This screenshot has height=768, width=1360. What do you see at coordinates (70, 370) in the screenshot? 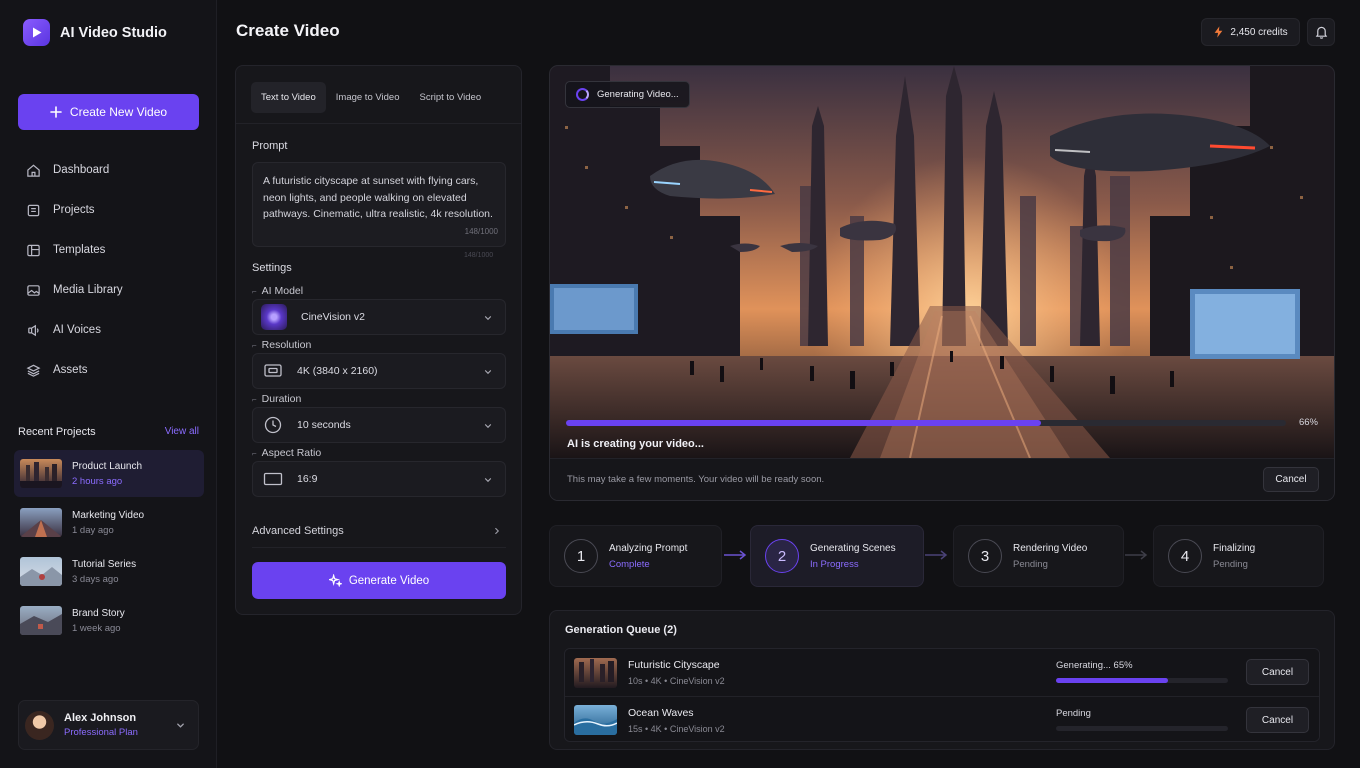
I see `sidebar-item-label: Assets` at bounding box center [70, 370].